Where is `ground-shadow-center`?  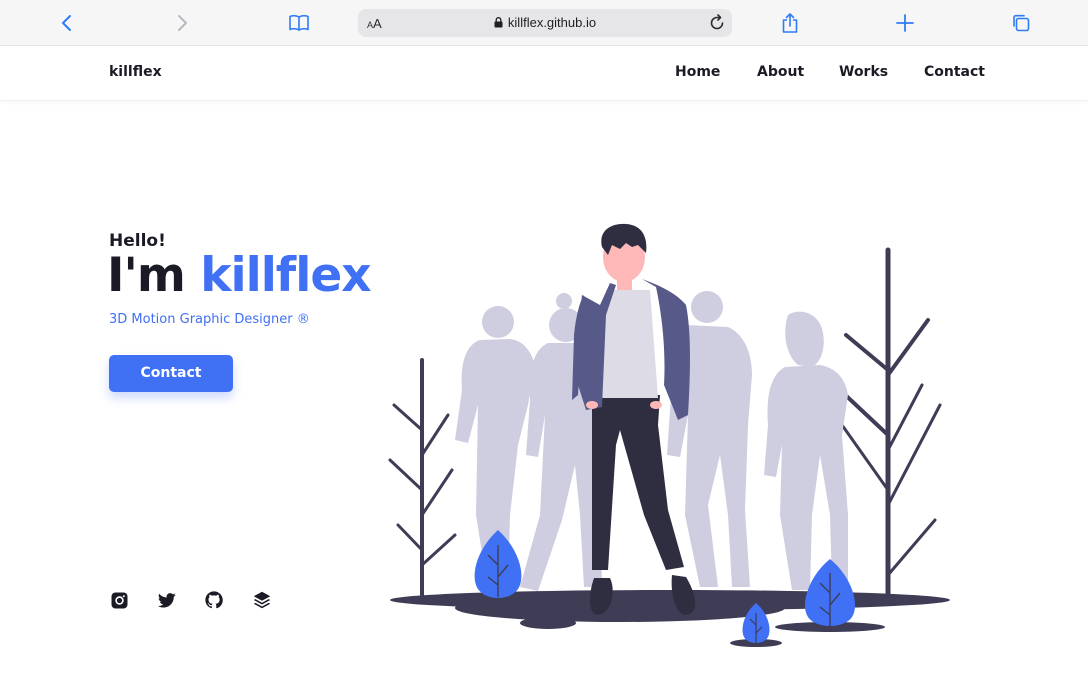
ground-shadow-center is located at coordinates (620, 608).